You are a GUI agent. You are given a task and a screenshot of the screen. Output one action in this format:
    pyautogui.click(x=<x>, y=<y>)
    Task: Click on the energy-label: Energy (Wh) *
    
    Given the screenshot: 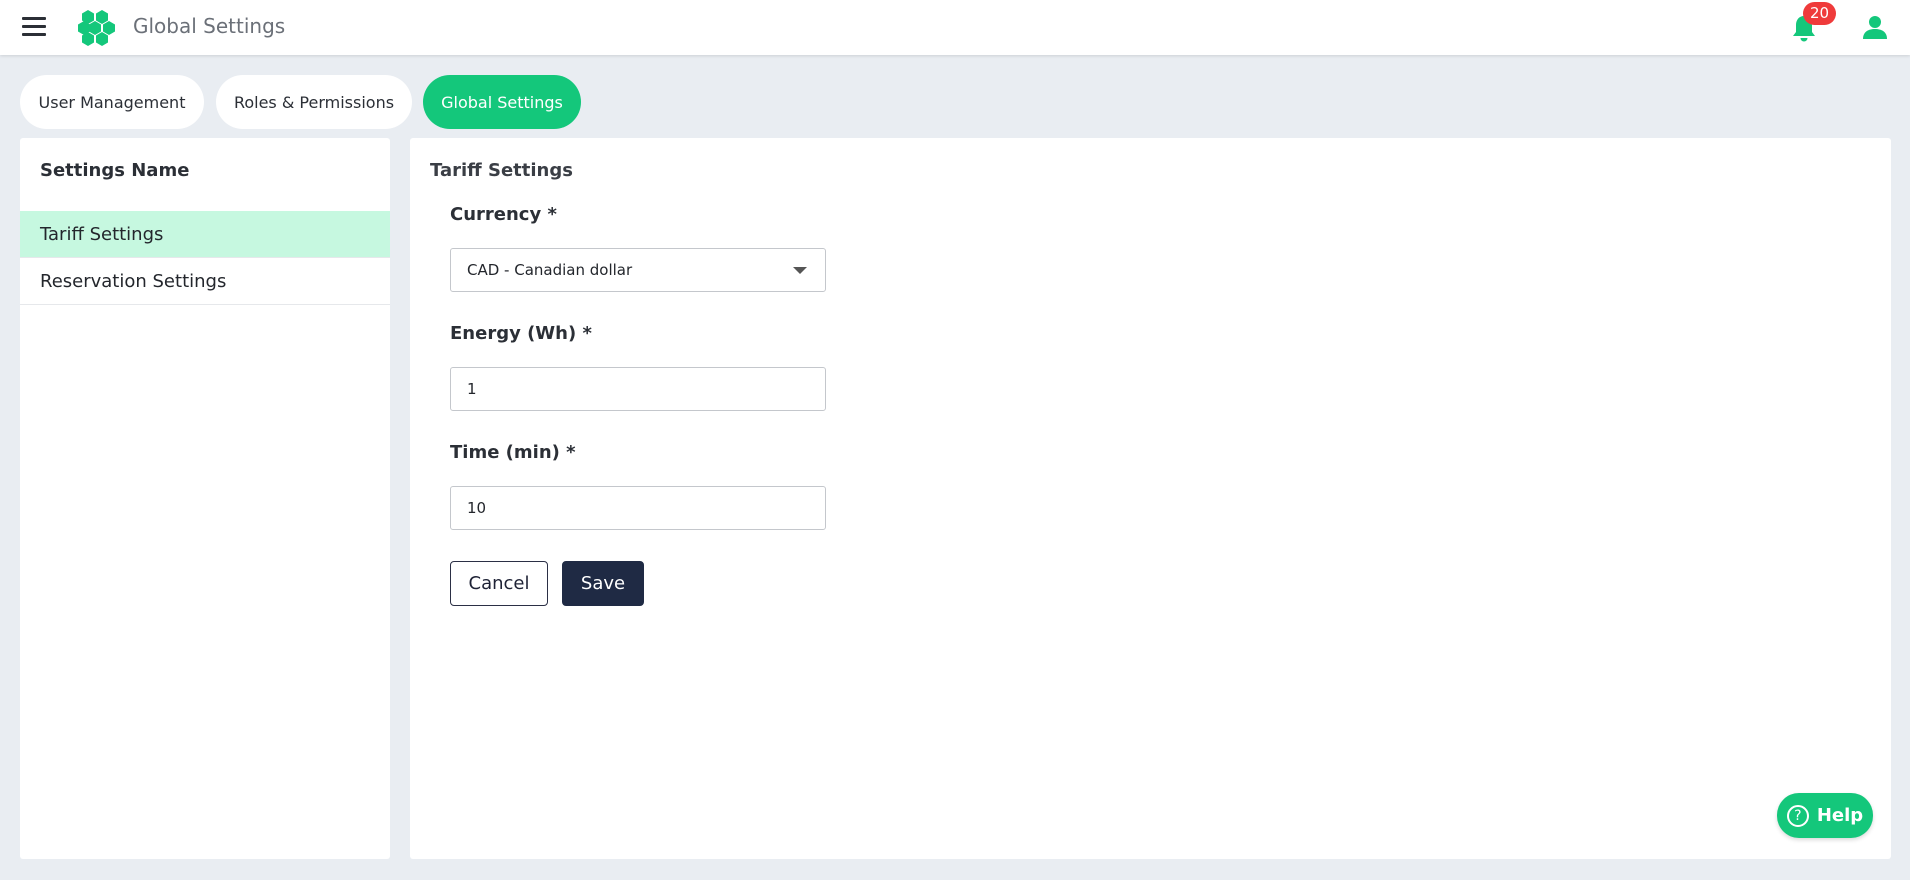 What is the action you would take?
    pyautogui.click(x=521, y=333)
    